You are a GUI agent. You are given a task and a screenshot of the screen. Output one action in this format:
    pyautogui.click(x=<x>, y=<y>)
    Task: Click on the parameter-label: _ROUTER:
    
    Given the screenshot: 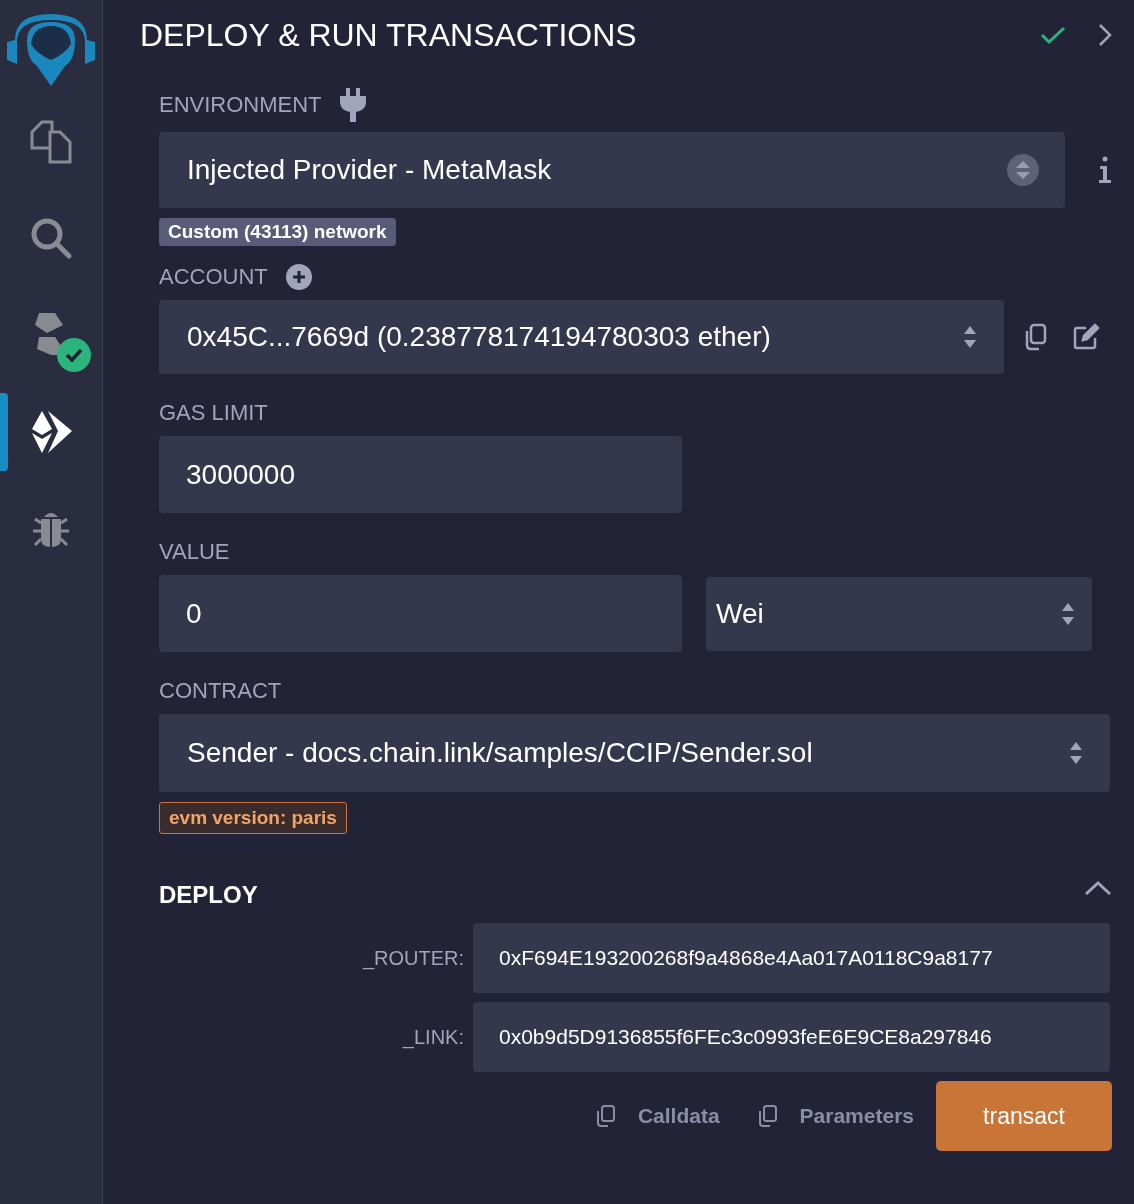 What is the action you would take?
    pyautogui.click(x=413, y=958)
    